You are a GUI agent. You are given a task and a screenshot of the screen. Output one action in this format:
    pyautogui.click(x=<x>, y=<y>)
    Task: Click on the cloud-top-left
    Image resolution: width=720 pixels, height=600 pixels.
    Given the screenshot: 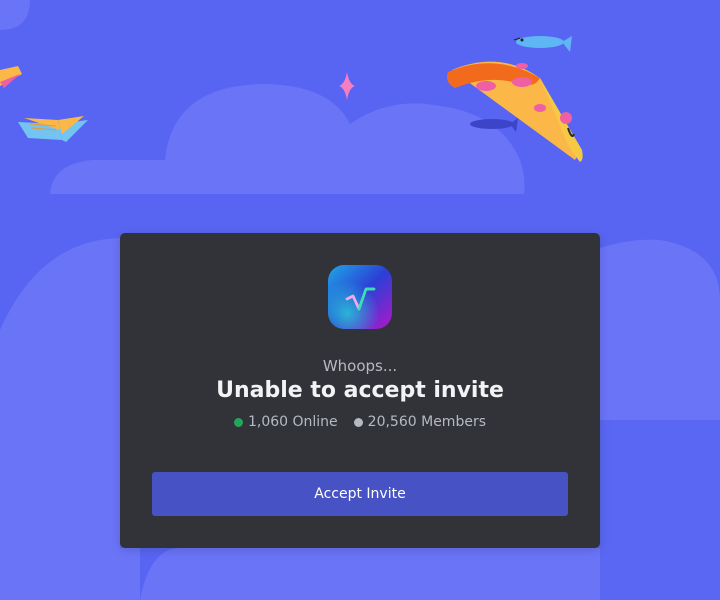 What is the action you would take?
    pyautogui.click(x=15, y=15)
    